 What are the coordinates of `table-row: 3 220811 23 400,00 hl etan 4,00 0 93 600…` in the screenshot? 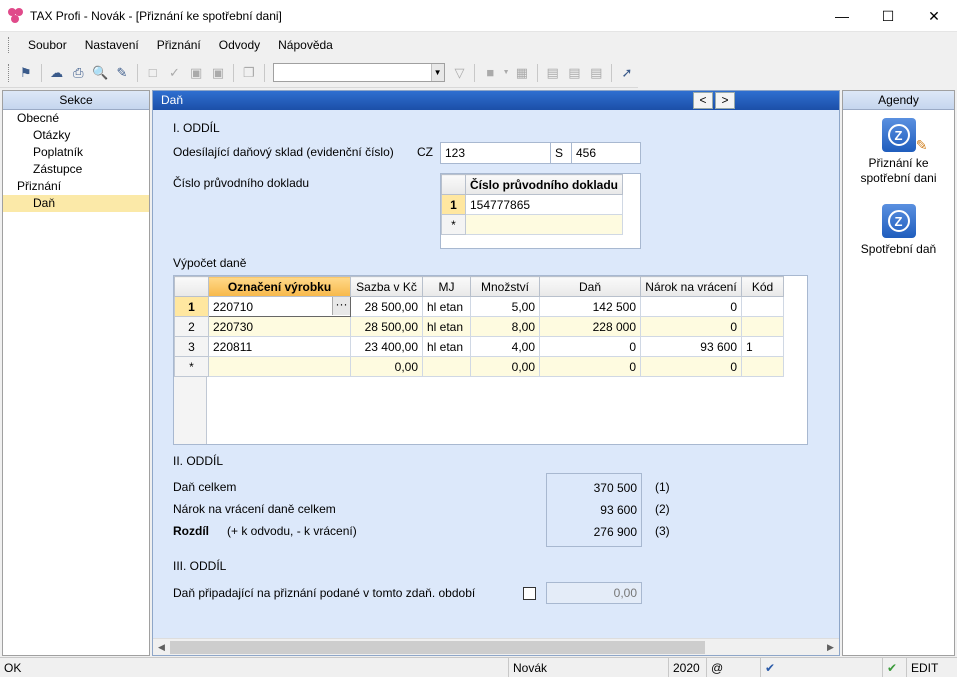 It's located at (479, 346).